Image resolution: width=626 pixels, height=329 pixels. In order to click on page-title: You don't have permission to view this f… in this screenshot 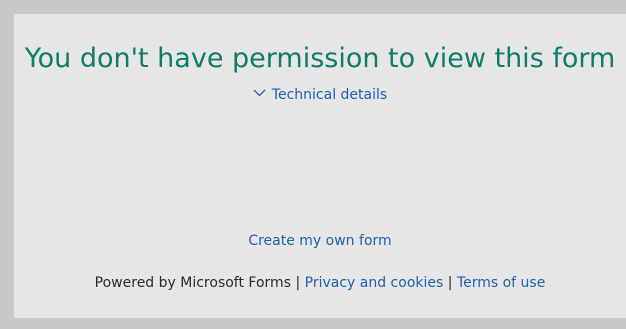, I will do `click(320, 58)`.